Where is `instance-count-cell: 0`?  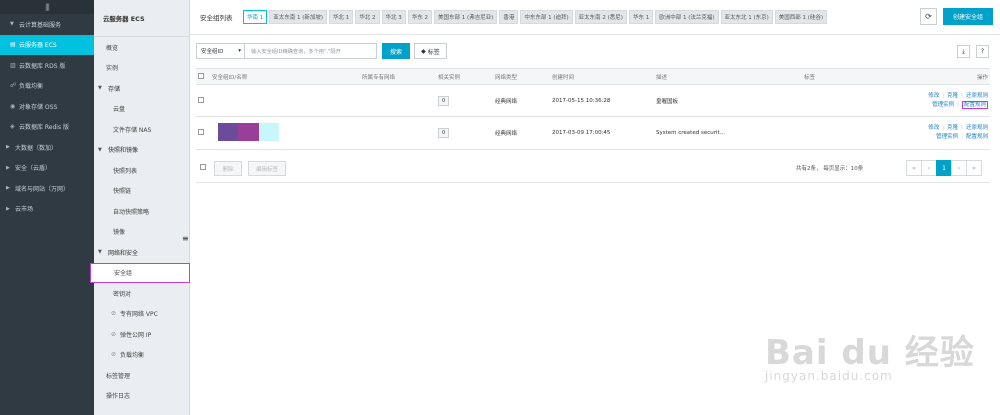
instance-count-cell: 0 is located at coordinates (464, 133).